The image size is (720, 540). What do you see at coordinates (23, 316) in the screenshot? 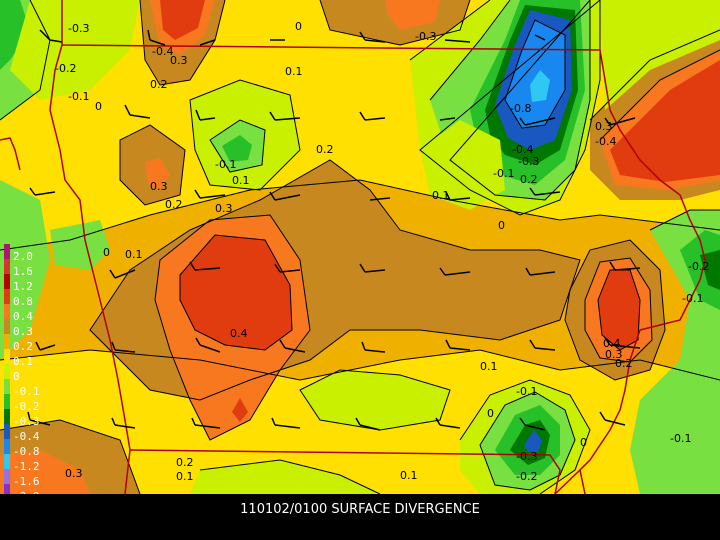
I see `legend-label: 0.4` at bounding box center [23, 316].